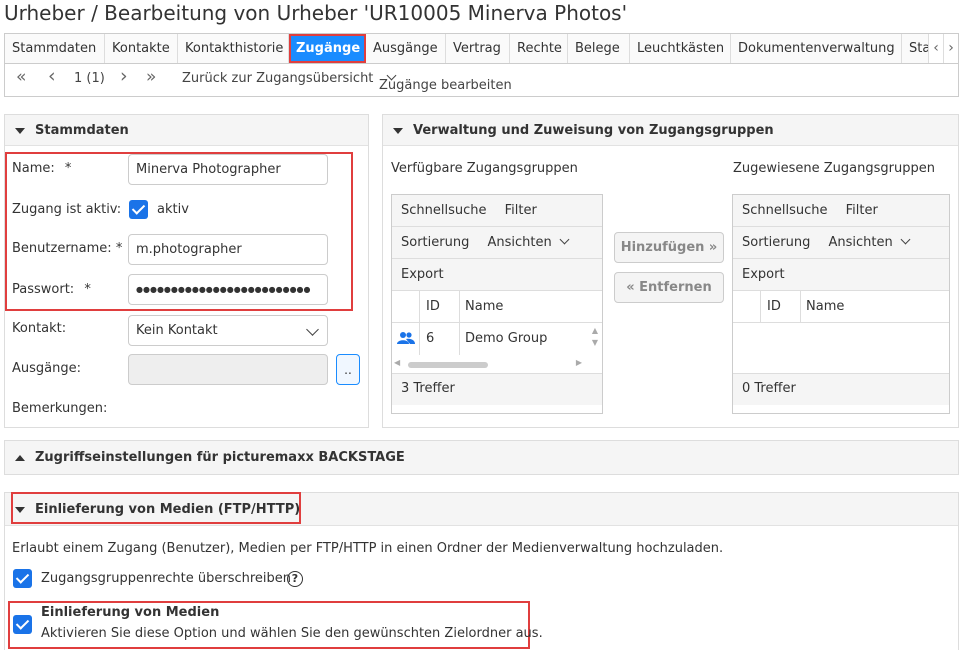  What do you see at coordinates (497, 389) in the screenshot?
I see `available-count: 3 Treffer` at bounding box center [497, 389].